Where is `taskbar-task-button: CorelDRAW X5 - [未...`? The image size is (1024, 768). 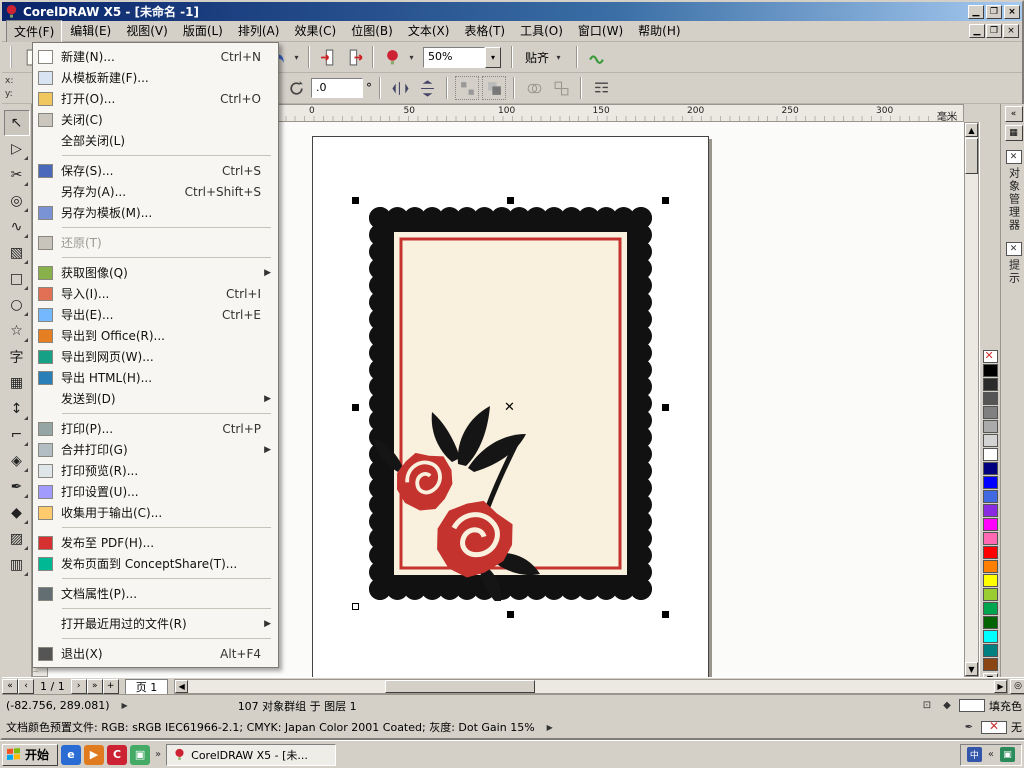 taskbar-task-button: CorelDRAW X5 - [未... is located at coordinates (251, 754).